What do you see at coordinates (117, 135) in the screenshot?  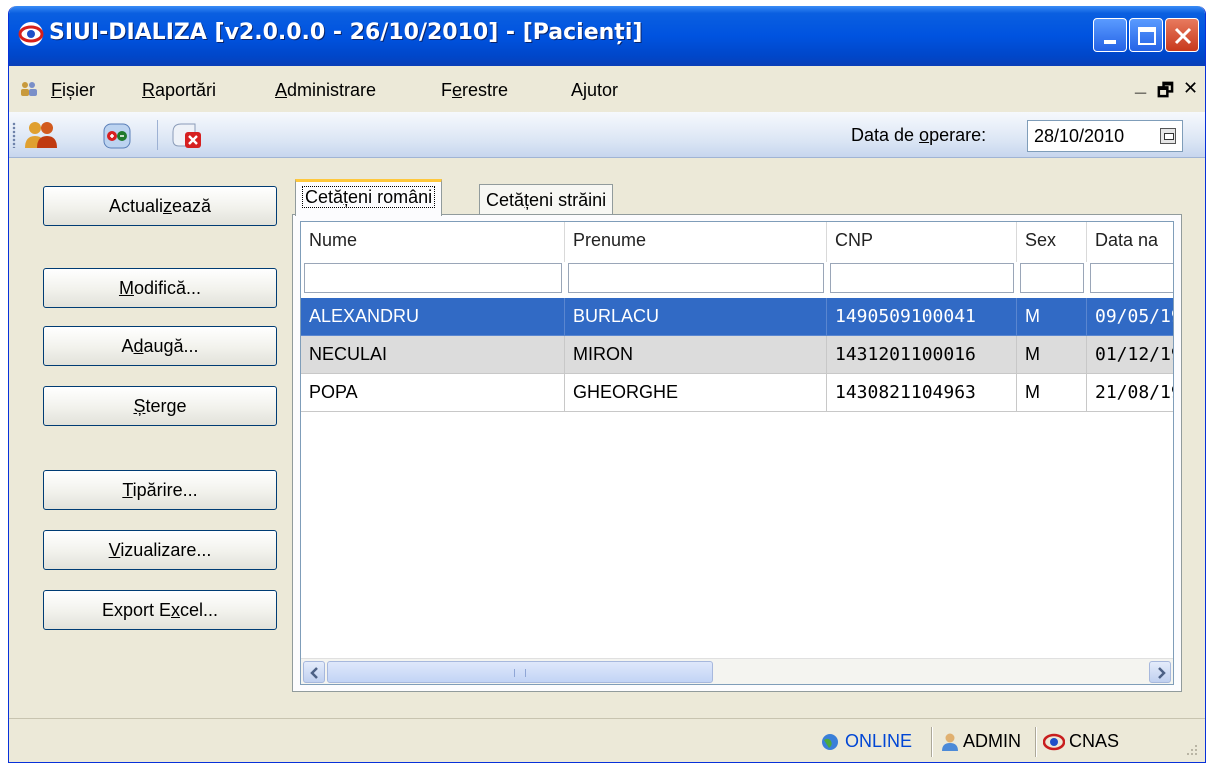 I see `dialysis-icon` at bounding box center [117, 135].